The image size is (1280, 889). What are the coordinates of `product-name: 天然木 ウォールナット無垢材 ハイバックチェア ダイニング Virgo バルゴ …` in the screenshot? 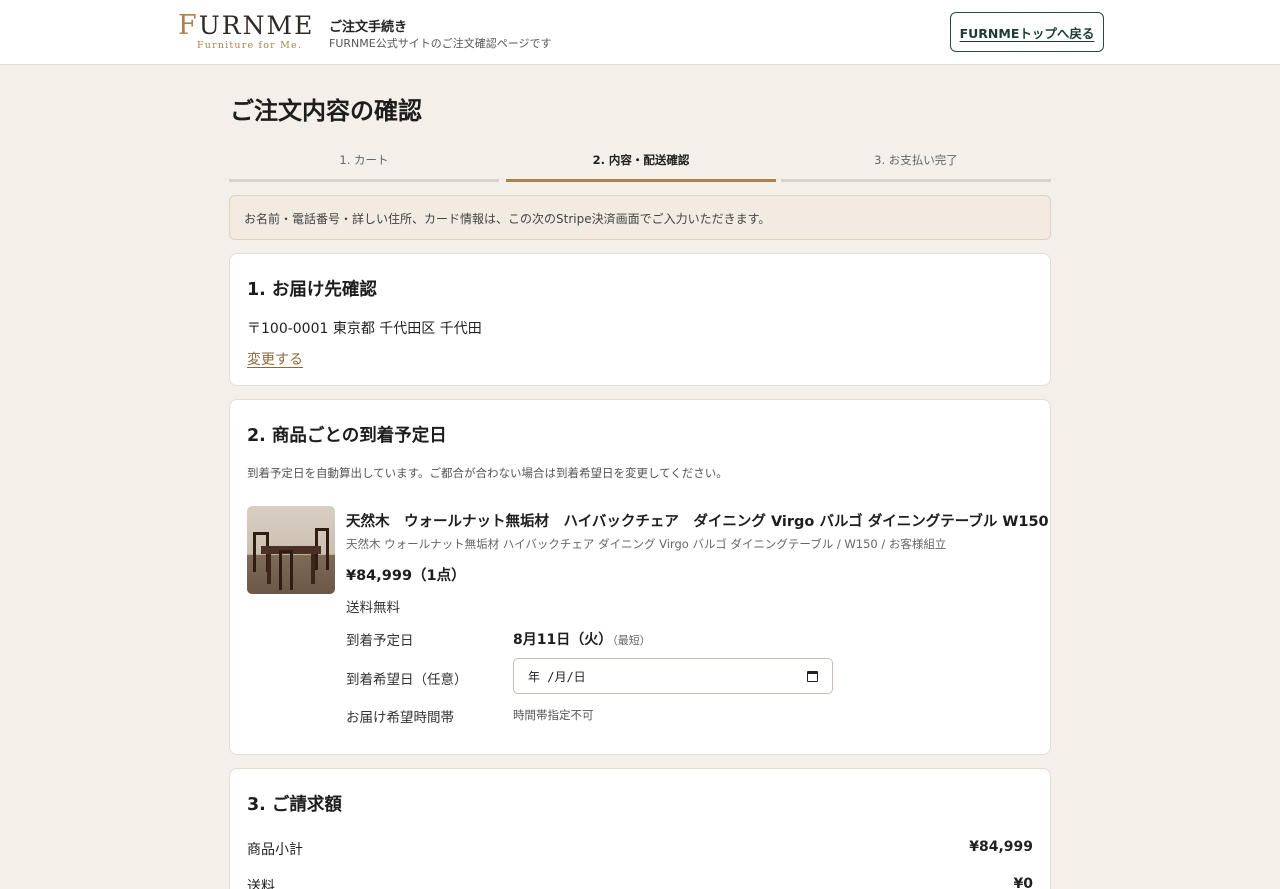 It's located at (697, 522).